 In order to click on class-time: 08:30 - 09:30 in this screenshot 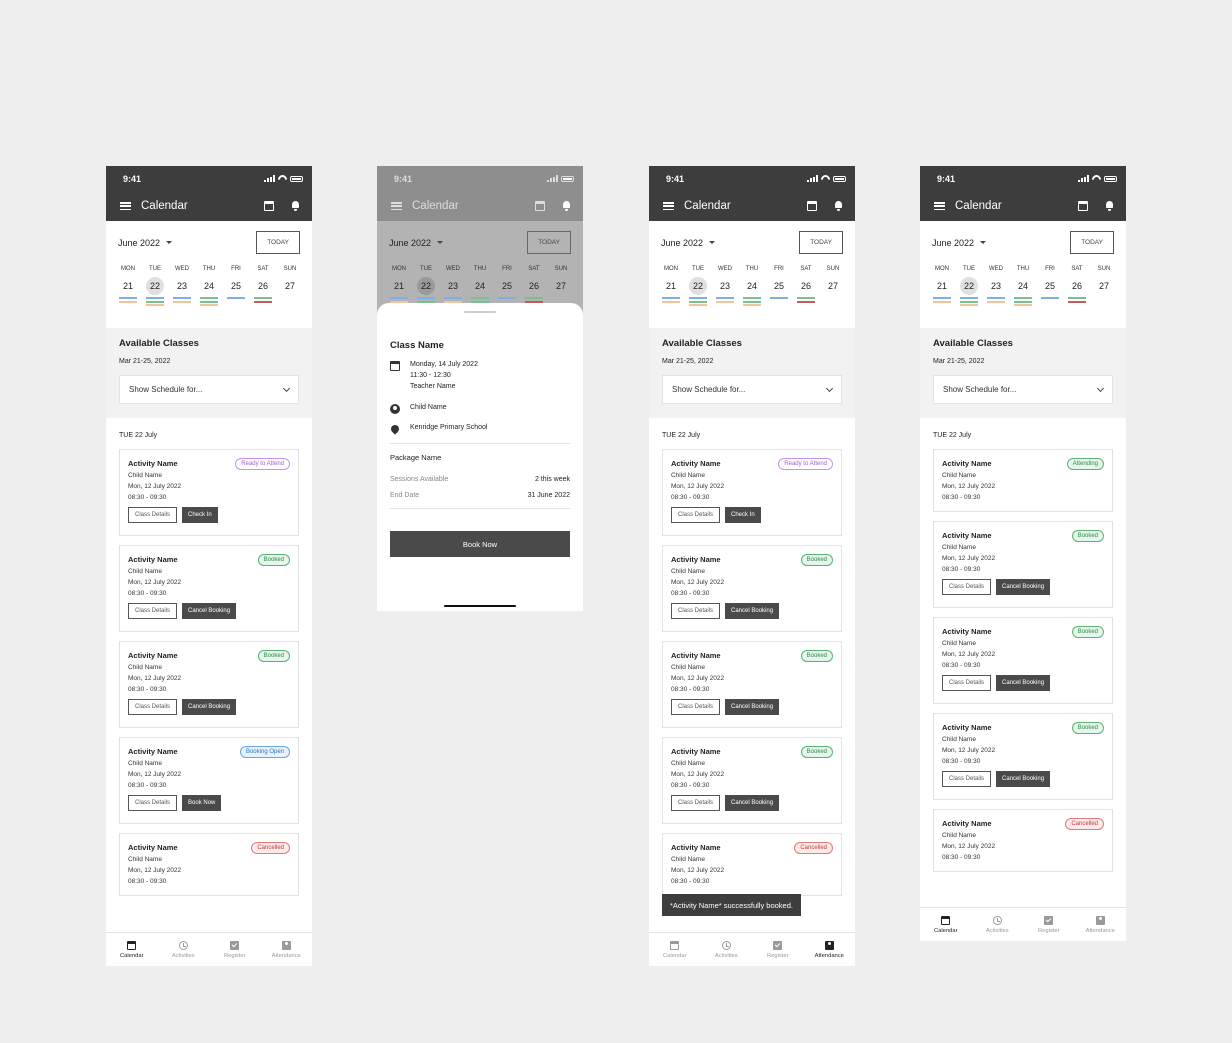, I will do `click(961, 665)`.